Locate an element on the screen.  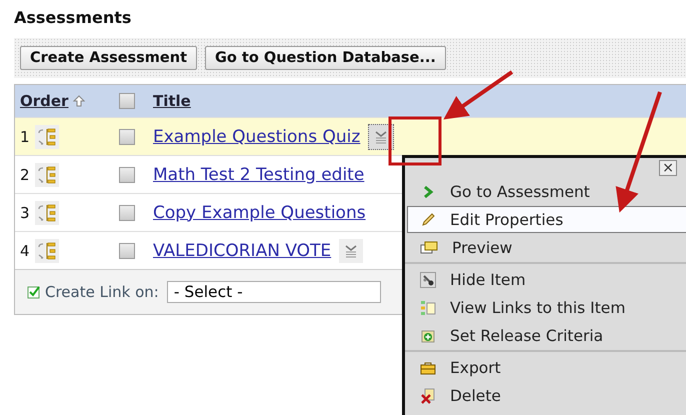
assessment-link: Copy Example Questions is located at coordinates (259, 212).